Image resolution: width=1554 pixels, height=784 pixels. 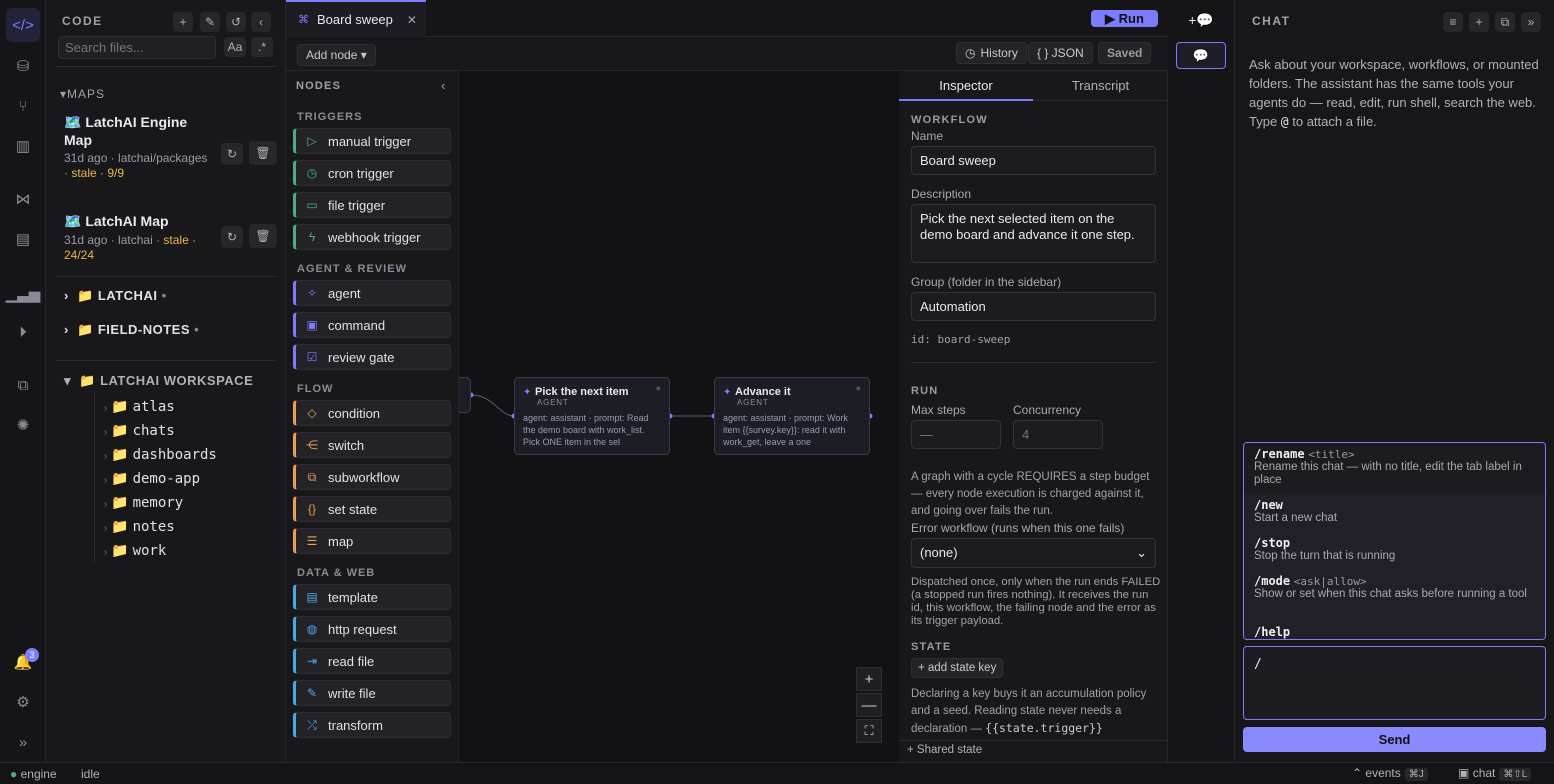 I want to click on tree-root-workspace: ▾ 📁 LATCHAI WORKSPACE, so click(x=158, y=381).